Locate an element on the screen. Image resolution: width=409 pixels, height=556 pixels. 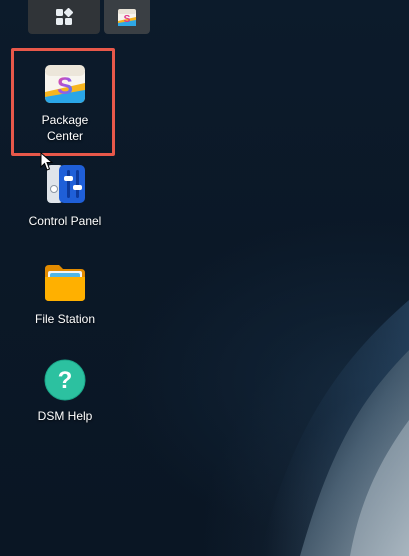
main-menu-button is located at coordinates (64, 17).